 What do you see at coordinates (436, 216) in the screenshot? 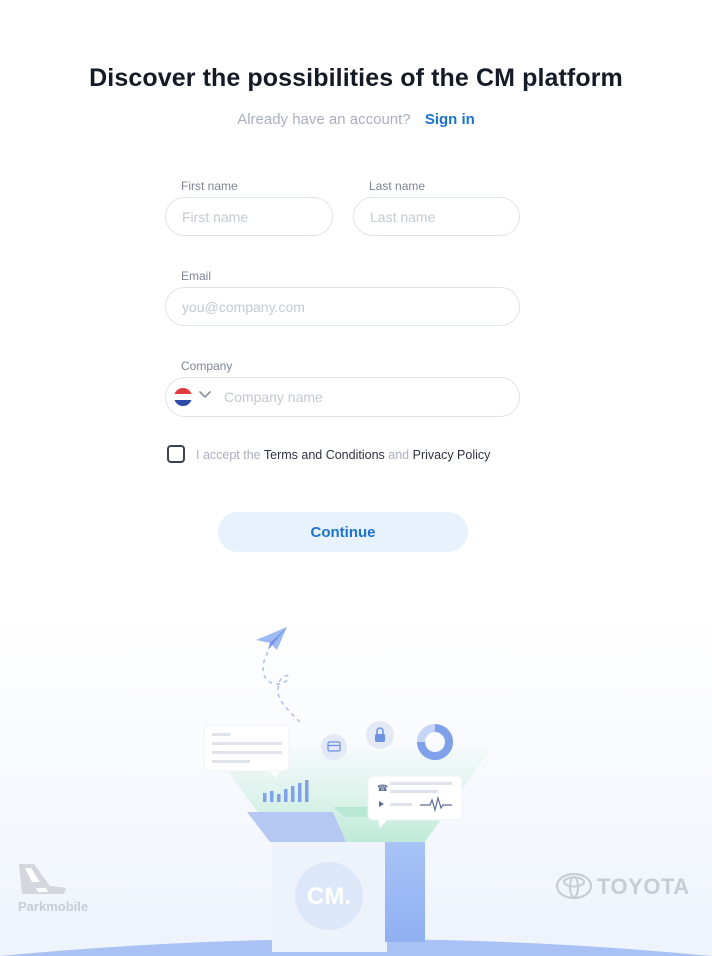
I see `last-name-input` at bounding box center [436, 216].